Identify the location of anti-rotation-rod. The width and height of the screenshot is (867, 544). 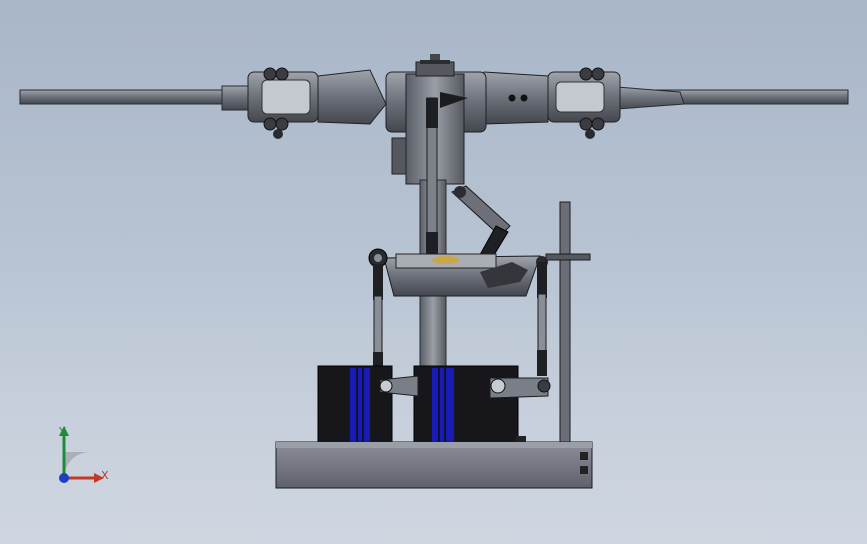
(568, 322).